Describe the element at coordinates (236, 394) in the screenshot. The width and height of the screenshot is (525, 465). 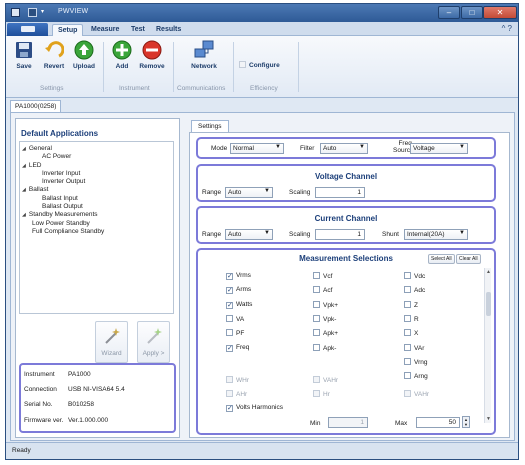
I see `integrator-checkbox: AHr` at that location.